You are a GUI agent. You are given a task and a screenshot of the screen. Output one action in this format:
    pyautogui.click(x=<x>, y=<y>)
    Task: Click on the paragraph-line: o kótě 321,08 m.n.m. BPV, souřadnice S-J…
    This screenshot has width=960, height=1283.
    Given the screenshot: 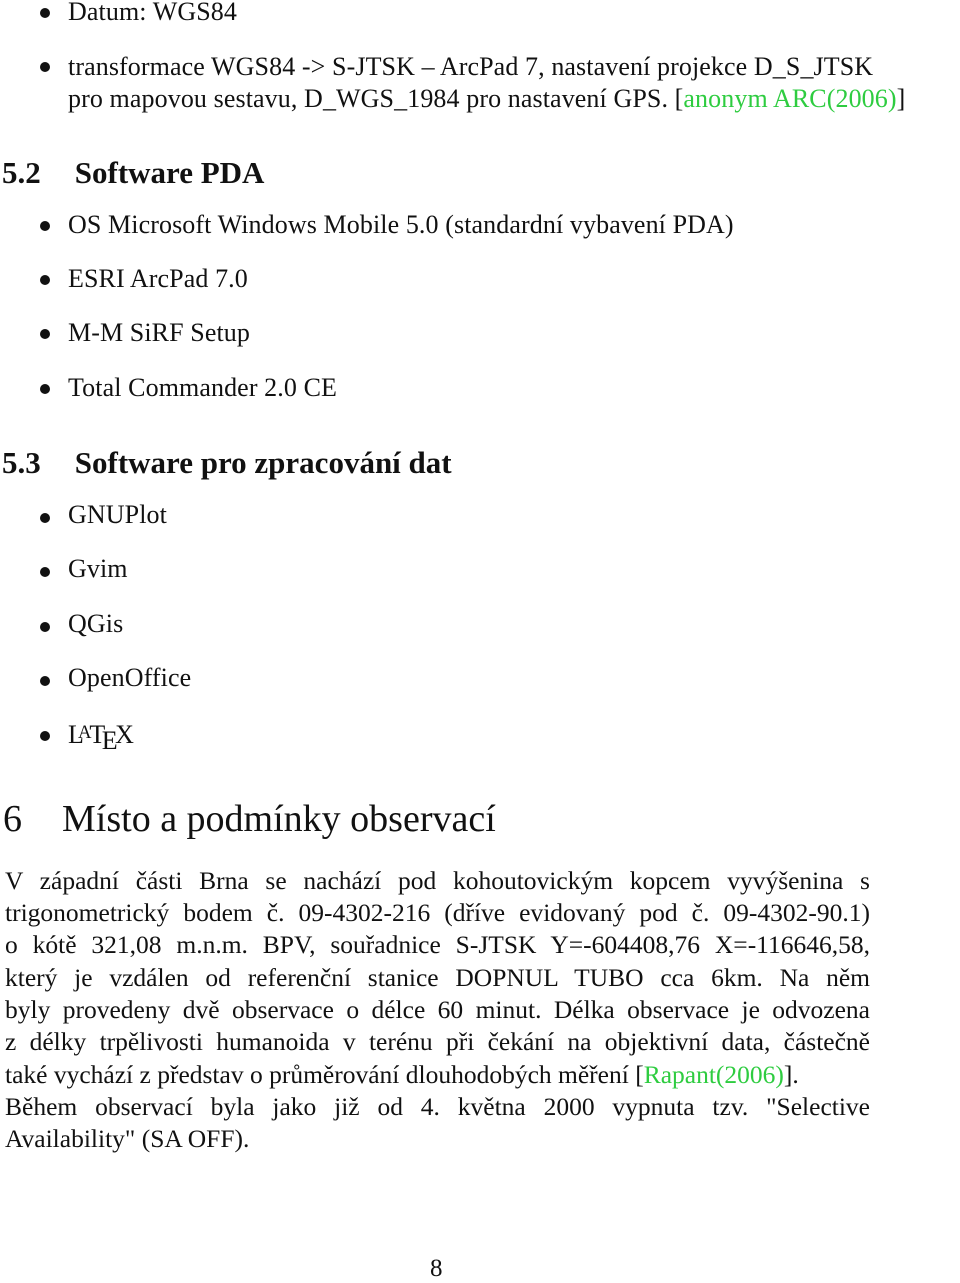 What is the action you would take?
    pyautogui.click(x=437, y=944)
    